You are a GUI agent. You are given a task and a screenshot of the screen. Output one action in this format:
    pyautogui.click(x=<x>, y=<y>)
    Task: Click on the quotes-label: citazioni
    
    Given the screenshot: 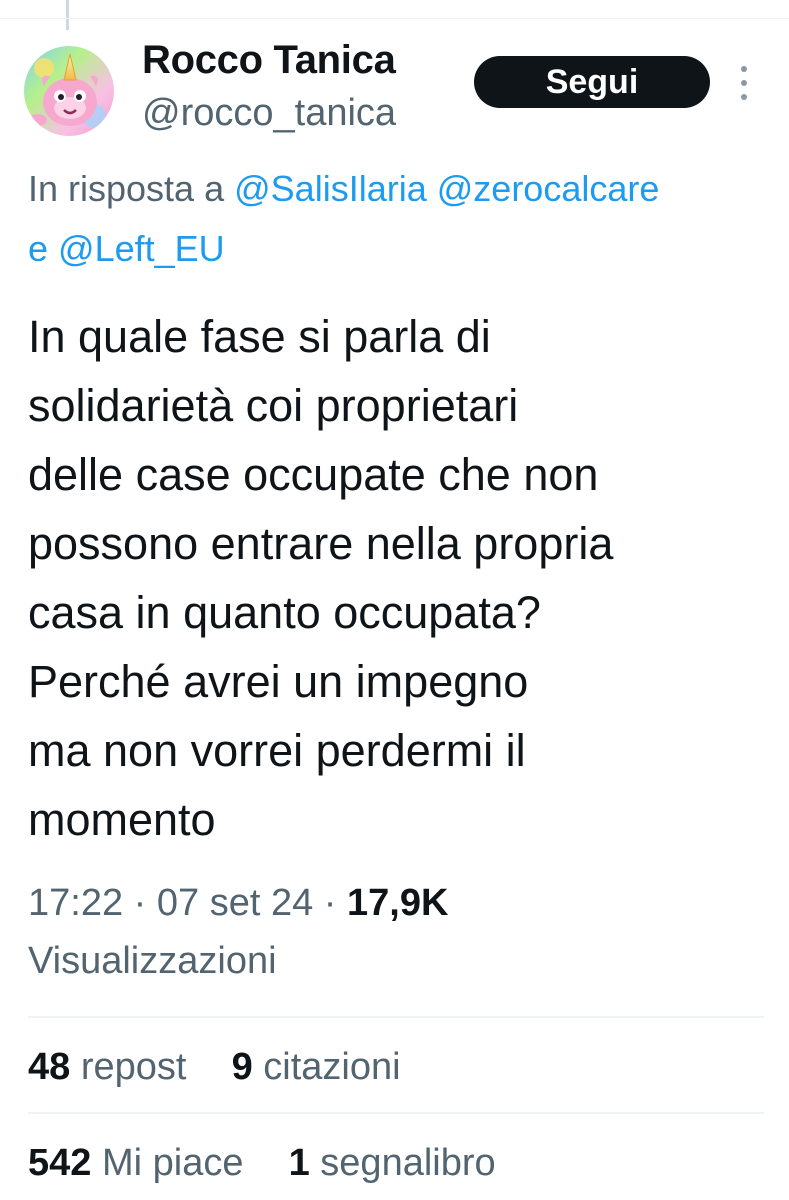 What is the action you would take?
    pyautogui.click(x=332, y=1067)
    